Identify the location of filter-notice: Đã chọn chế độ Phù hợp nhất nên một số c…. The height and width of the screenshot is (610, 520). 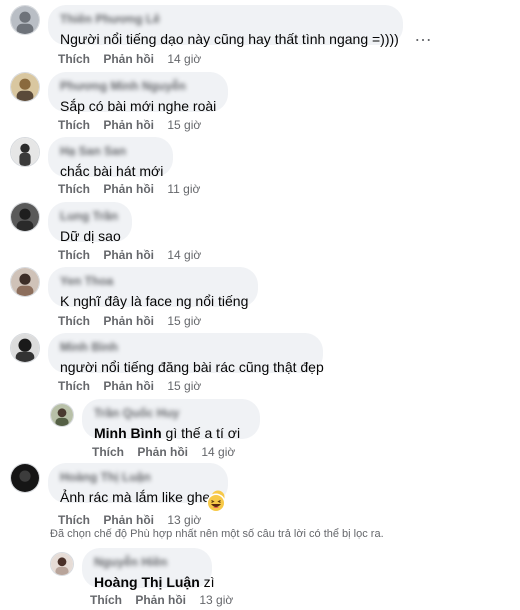
(217, 534).